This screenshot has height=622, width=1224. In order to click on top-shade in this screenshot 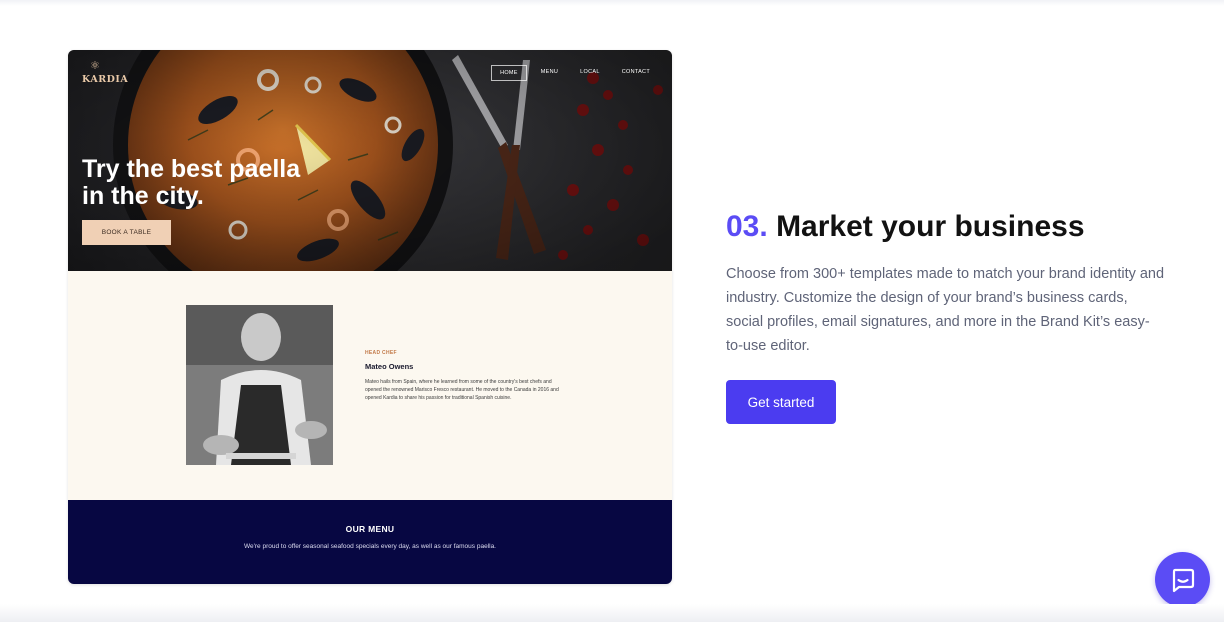, I will do `click(612, 3)`.